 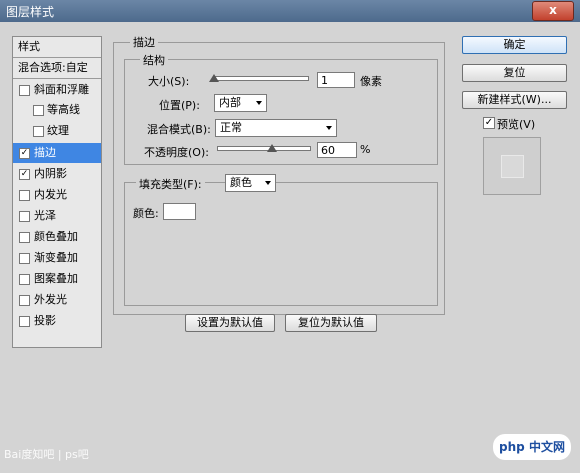 I want to click on sidebar-item-drop-shadow: 投影, so click(x=57, y=321).